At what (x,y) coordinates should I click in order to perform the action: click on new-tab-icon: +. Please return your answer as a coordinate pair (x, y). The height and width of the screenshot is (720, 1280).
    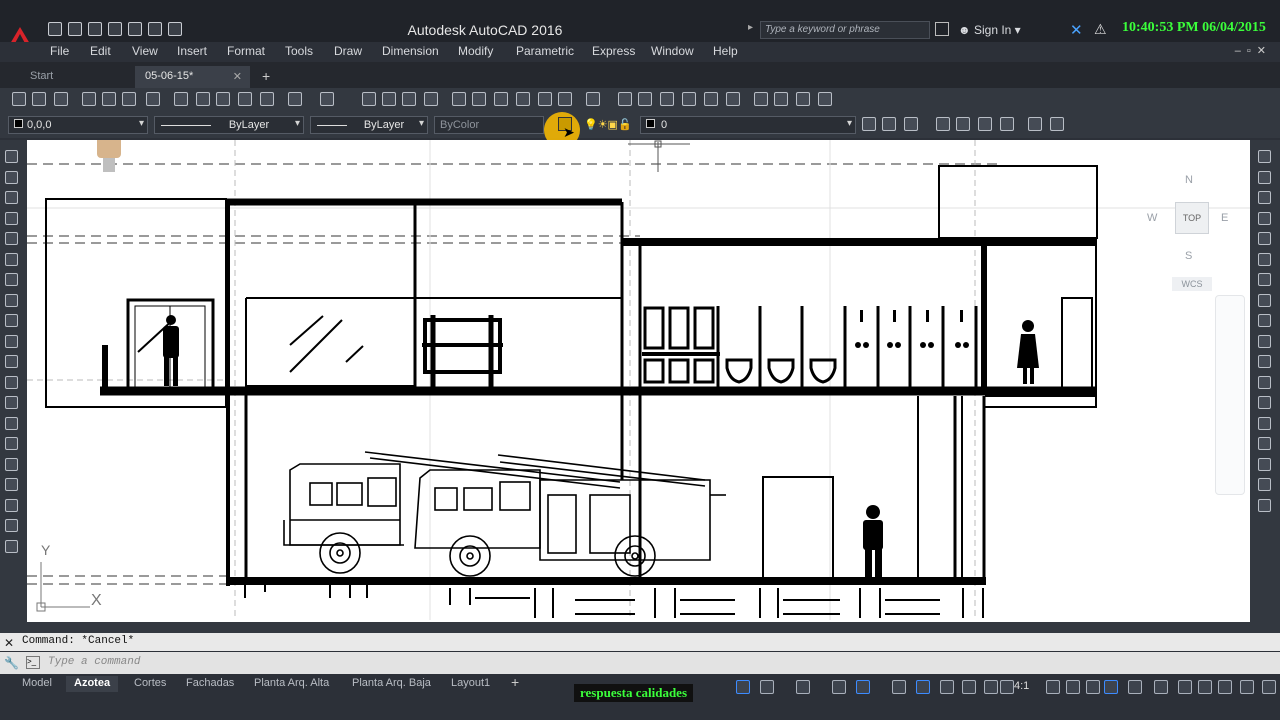
    Looking at the image, I should click on (266, 76).